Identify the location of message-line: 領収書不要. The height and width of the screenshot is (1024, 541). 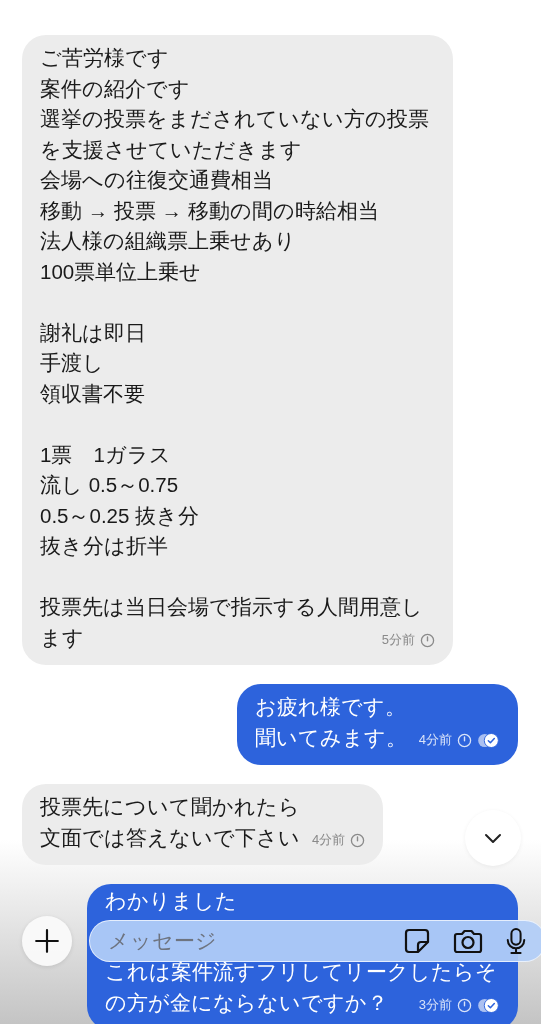
(92, 393).